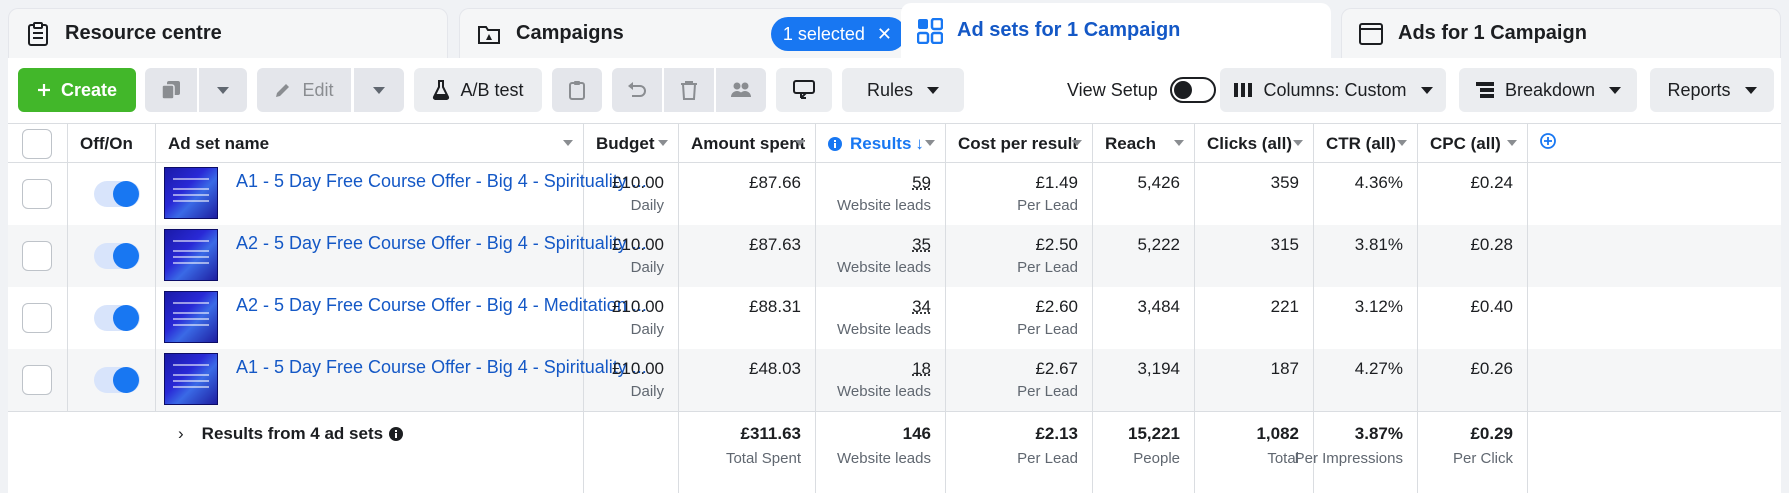 Image resolution: width=1789 pixels, height=493 pixels. I want to click on row-cpc: £0.40, so click(1473, 318).